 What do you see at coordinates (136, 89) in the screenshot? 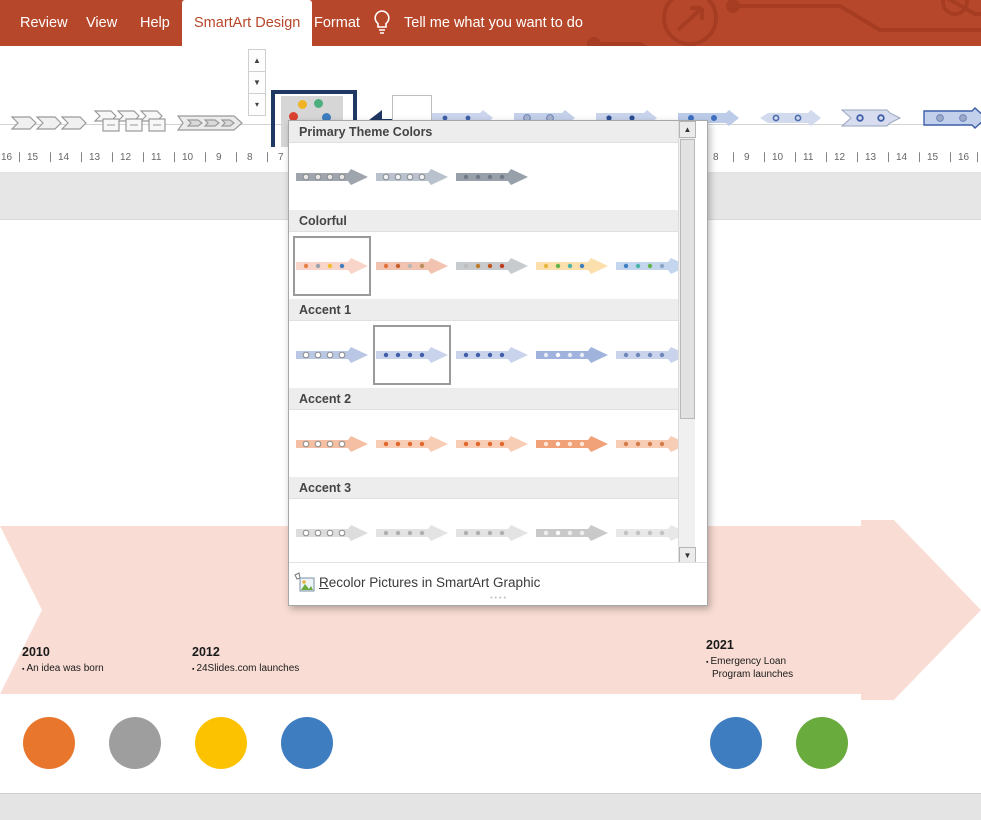
I see `layouts-group: ▲ ▼ ▾` at bounding box center [136, 89].